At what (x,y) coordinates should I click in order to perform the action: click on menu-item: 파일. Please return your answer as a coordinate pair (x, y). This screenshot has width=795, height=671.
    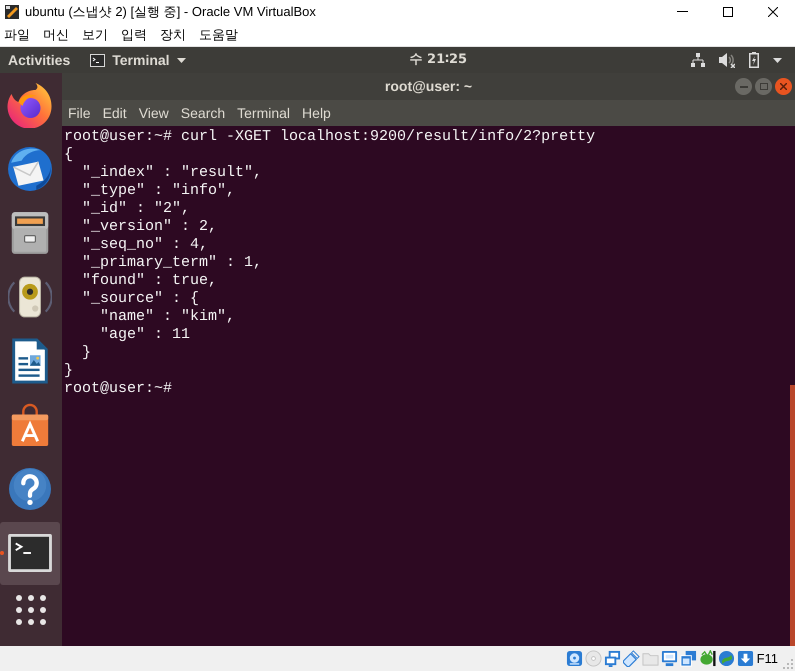
    Looking at the image, I should click on (17, 34).